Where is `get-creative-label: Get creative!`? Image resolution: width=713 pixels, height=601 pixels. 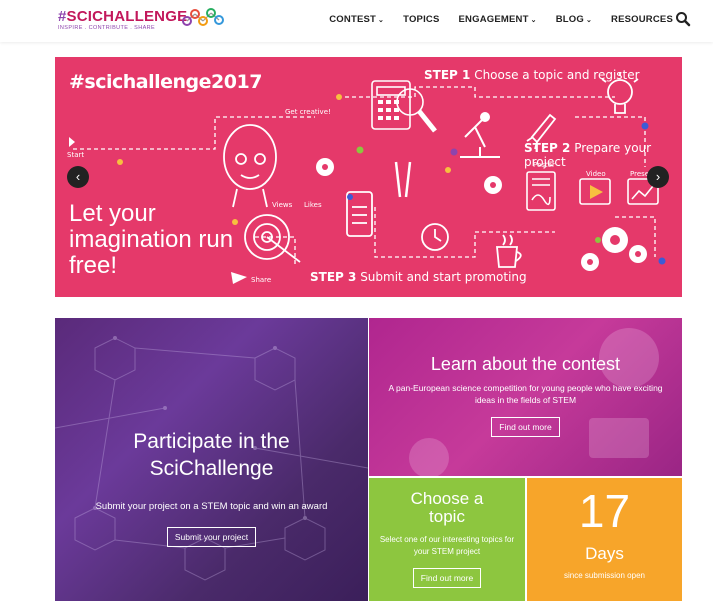 get-creative-label: Get creative! is located at coordinates (308, 112).